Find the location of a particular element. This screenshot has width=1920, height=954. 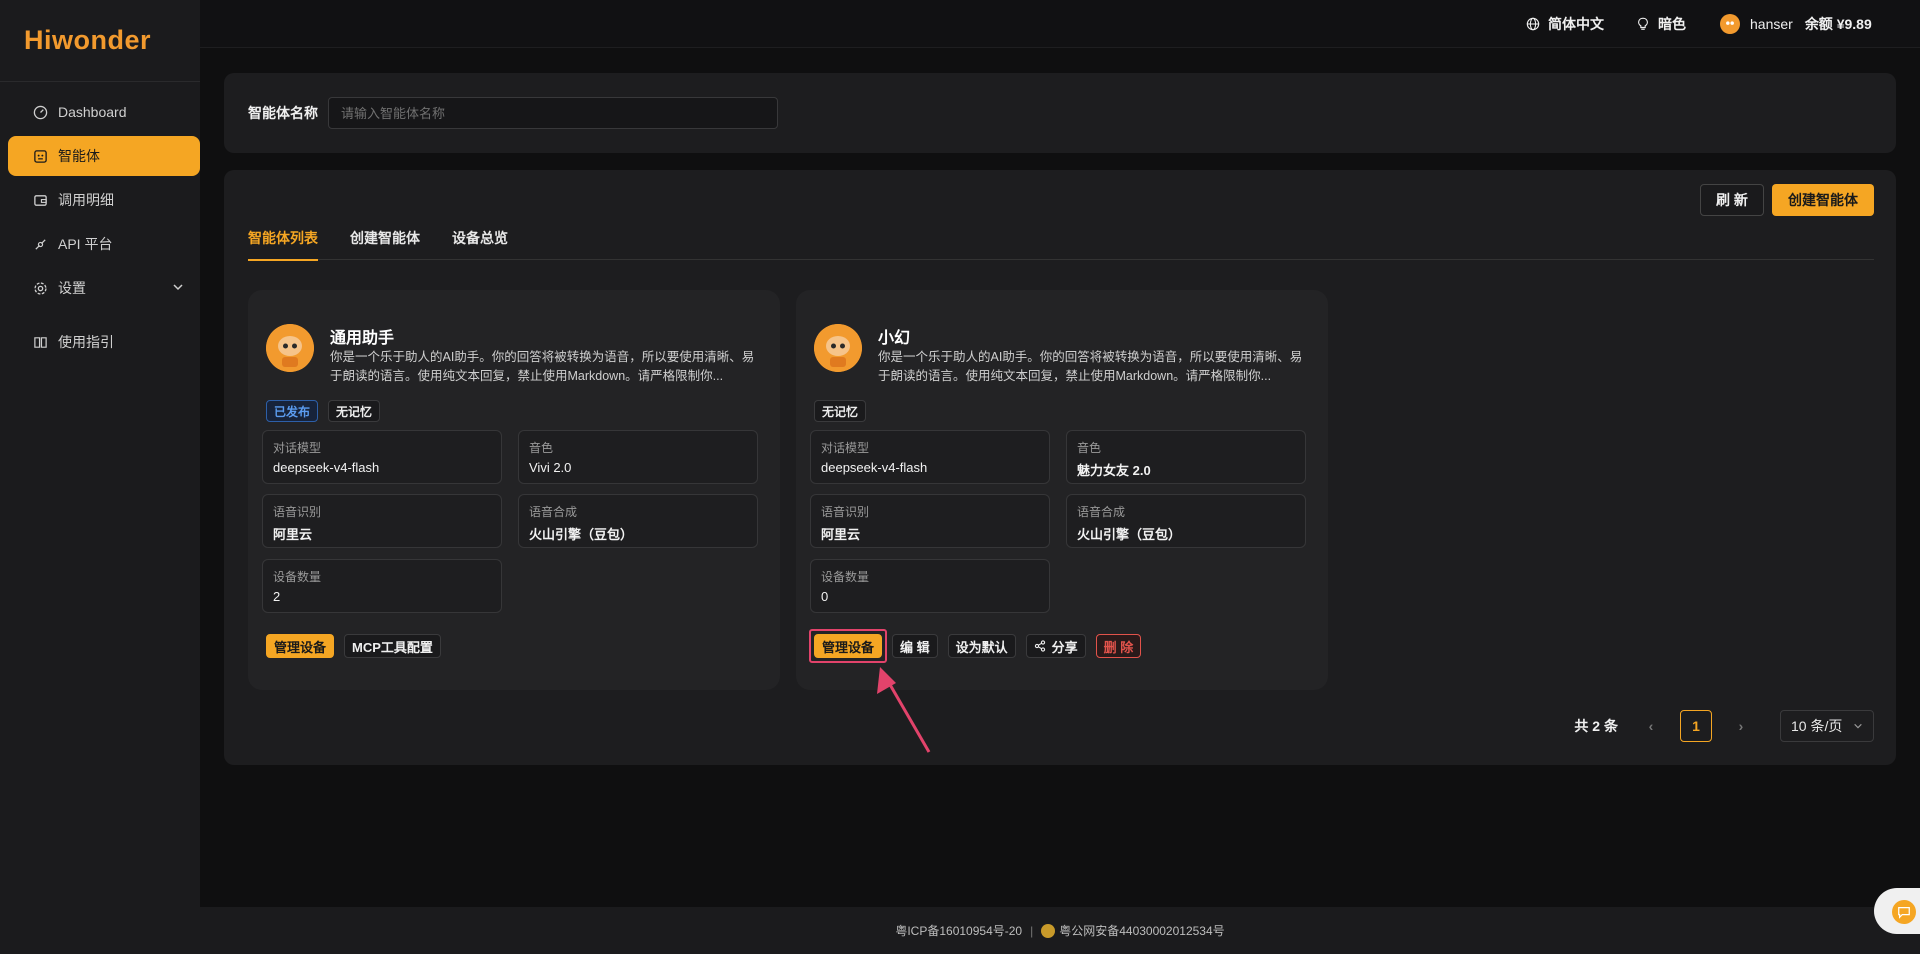

chevron-down-icon is located at coordinates (178, 288).